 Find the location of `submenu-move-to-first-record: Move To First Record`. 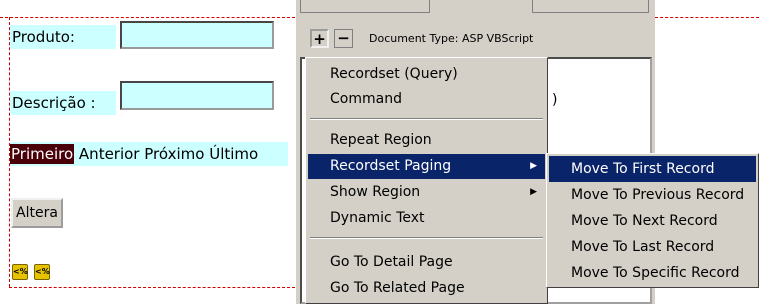

submenu-move-to-first-record: Move To First Record is located at coordinates (652, 169).